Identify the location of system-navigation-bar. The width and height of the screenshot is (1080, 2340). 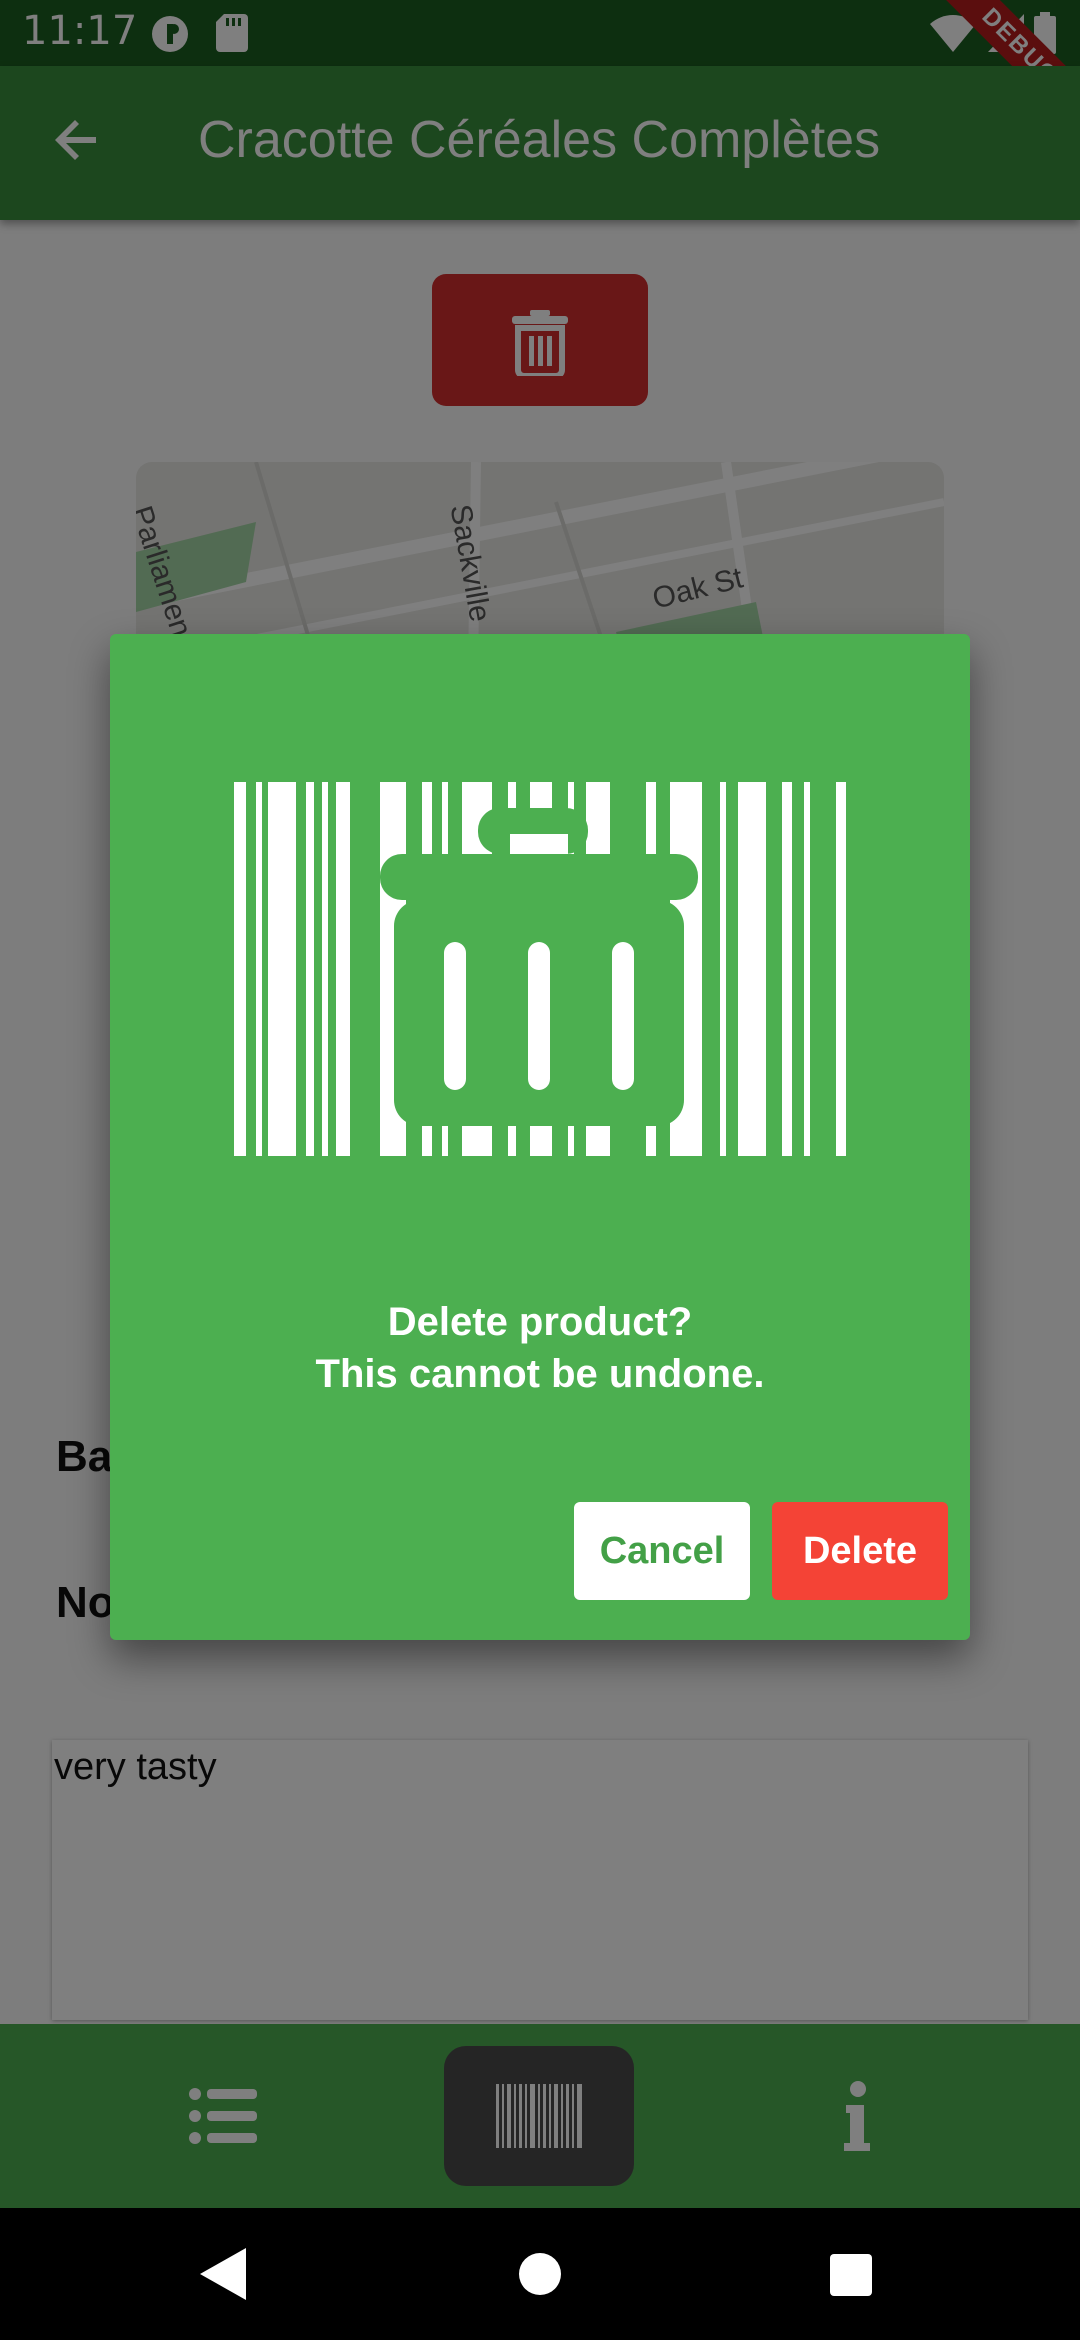
(540, 2274).